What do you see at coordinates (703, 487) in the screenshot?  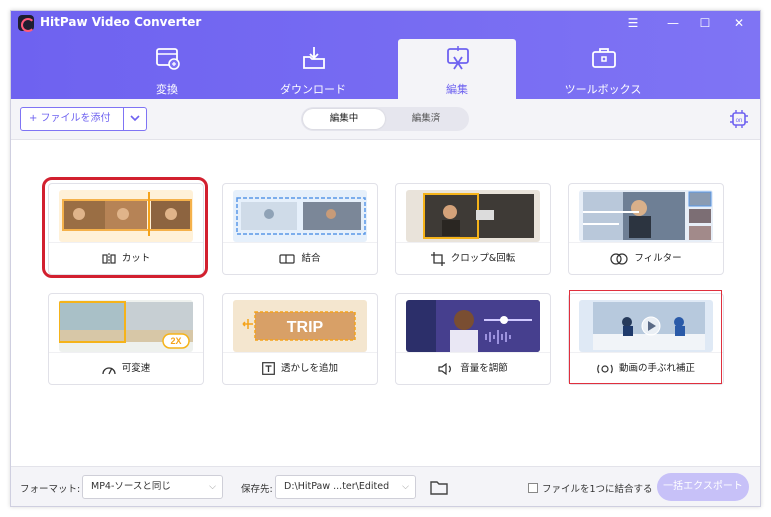 I see `export-all-button: 一括エクスポート` at bounding box center [703, 487].